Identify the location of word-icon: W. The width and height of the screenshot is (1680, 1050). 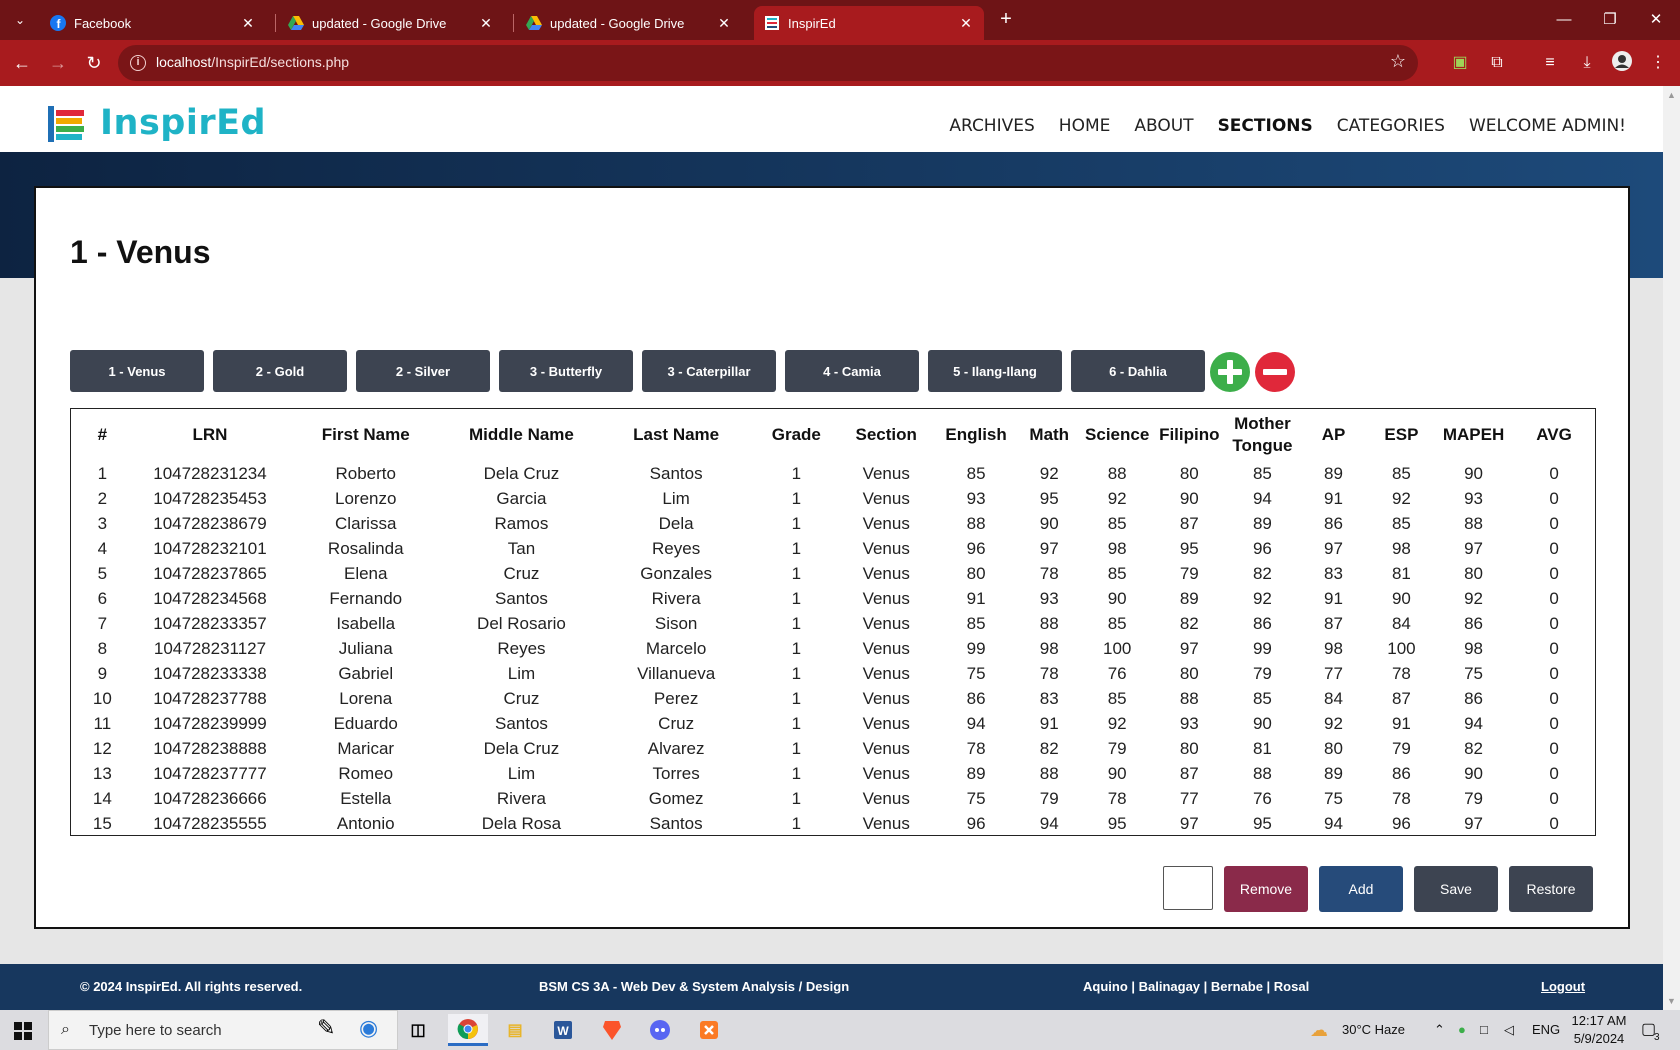
(563, 1030).